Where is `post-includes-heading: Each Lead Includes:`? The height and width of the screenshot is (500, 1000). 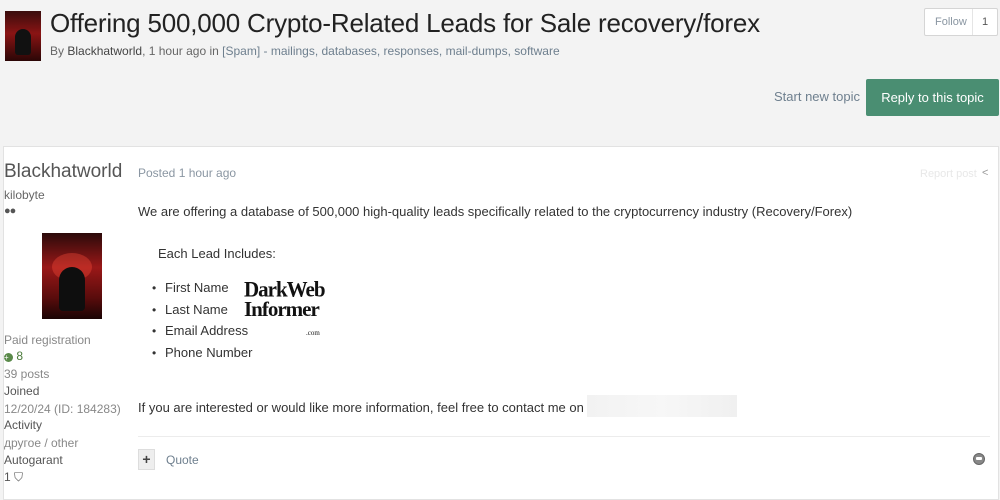 post-includes-heading: Each Lead Includes: is located at coordinates (217, 253).